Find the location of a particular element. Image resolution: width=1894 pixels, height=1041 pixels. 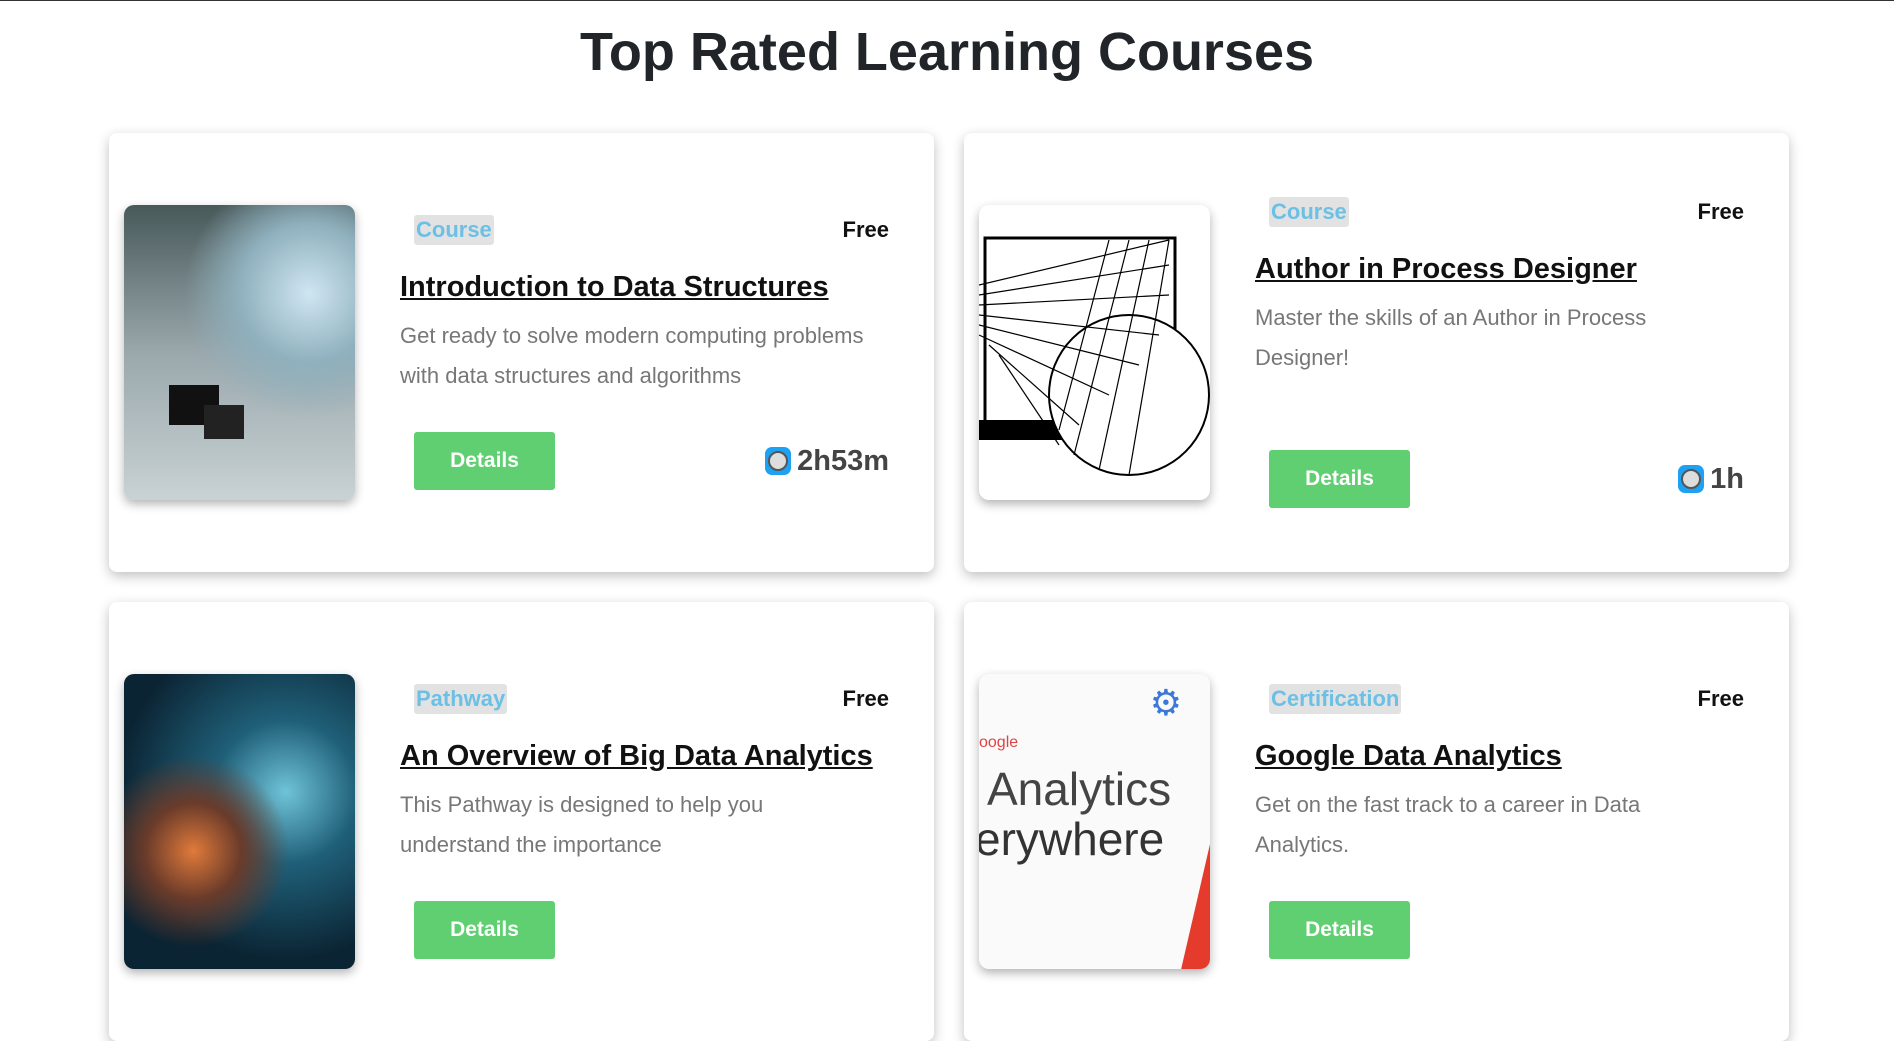

duration: 1h is located at coordinates (1711, 479).